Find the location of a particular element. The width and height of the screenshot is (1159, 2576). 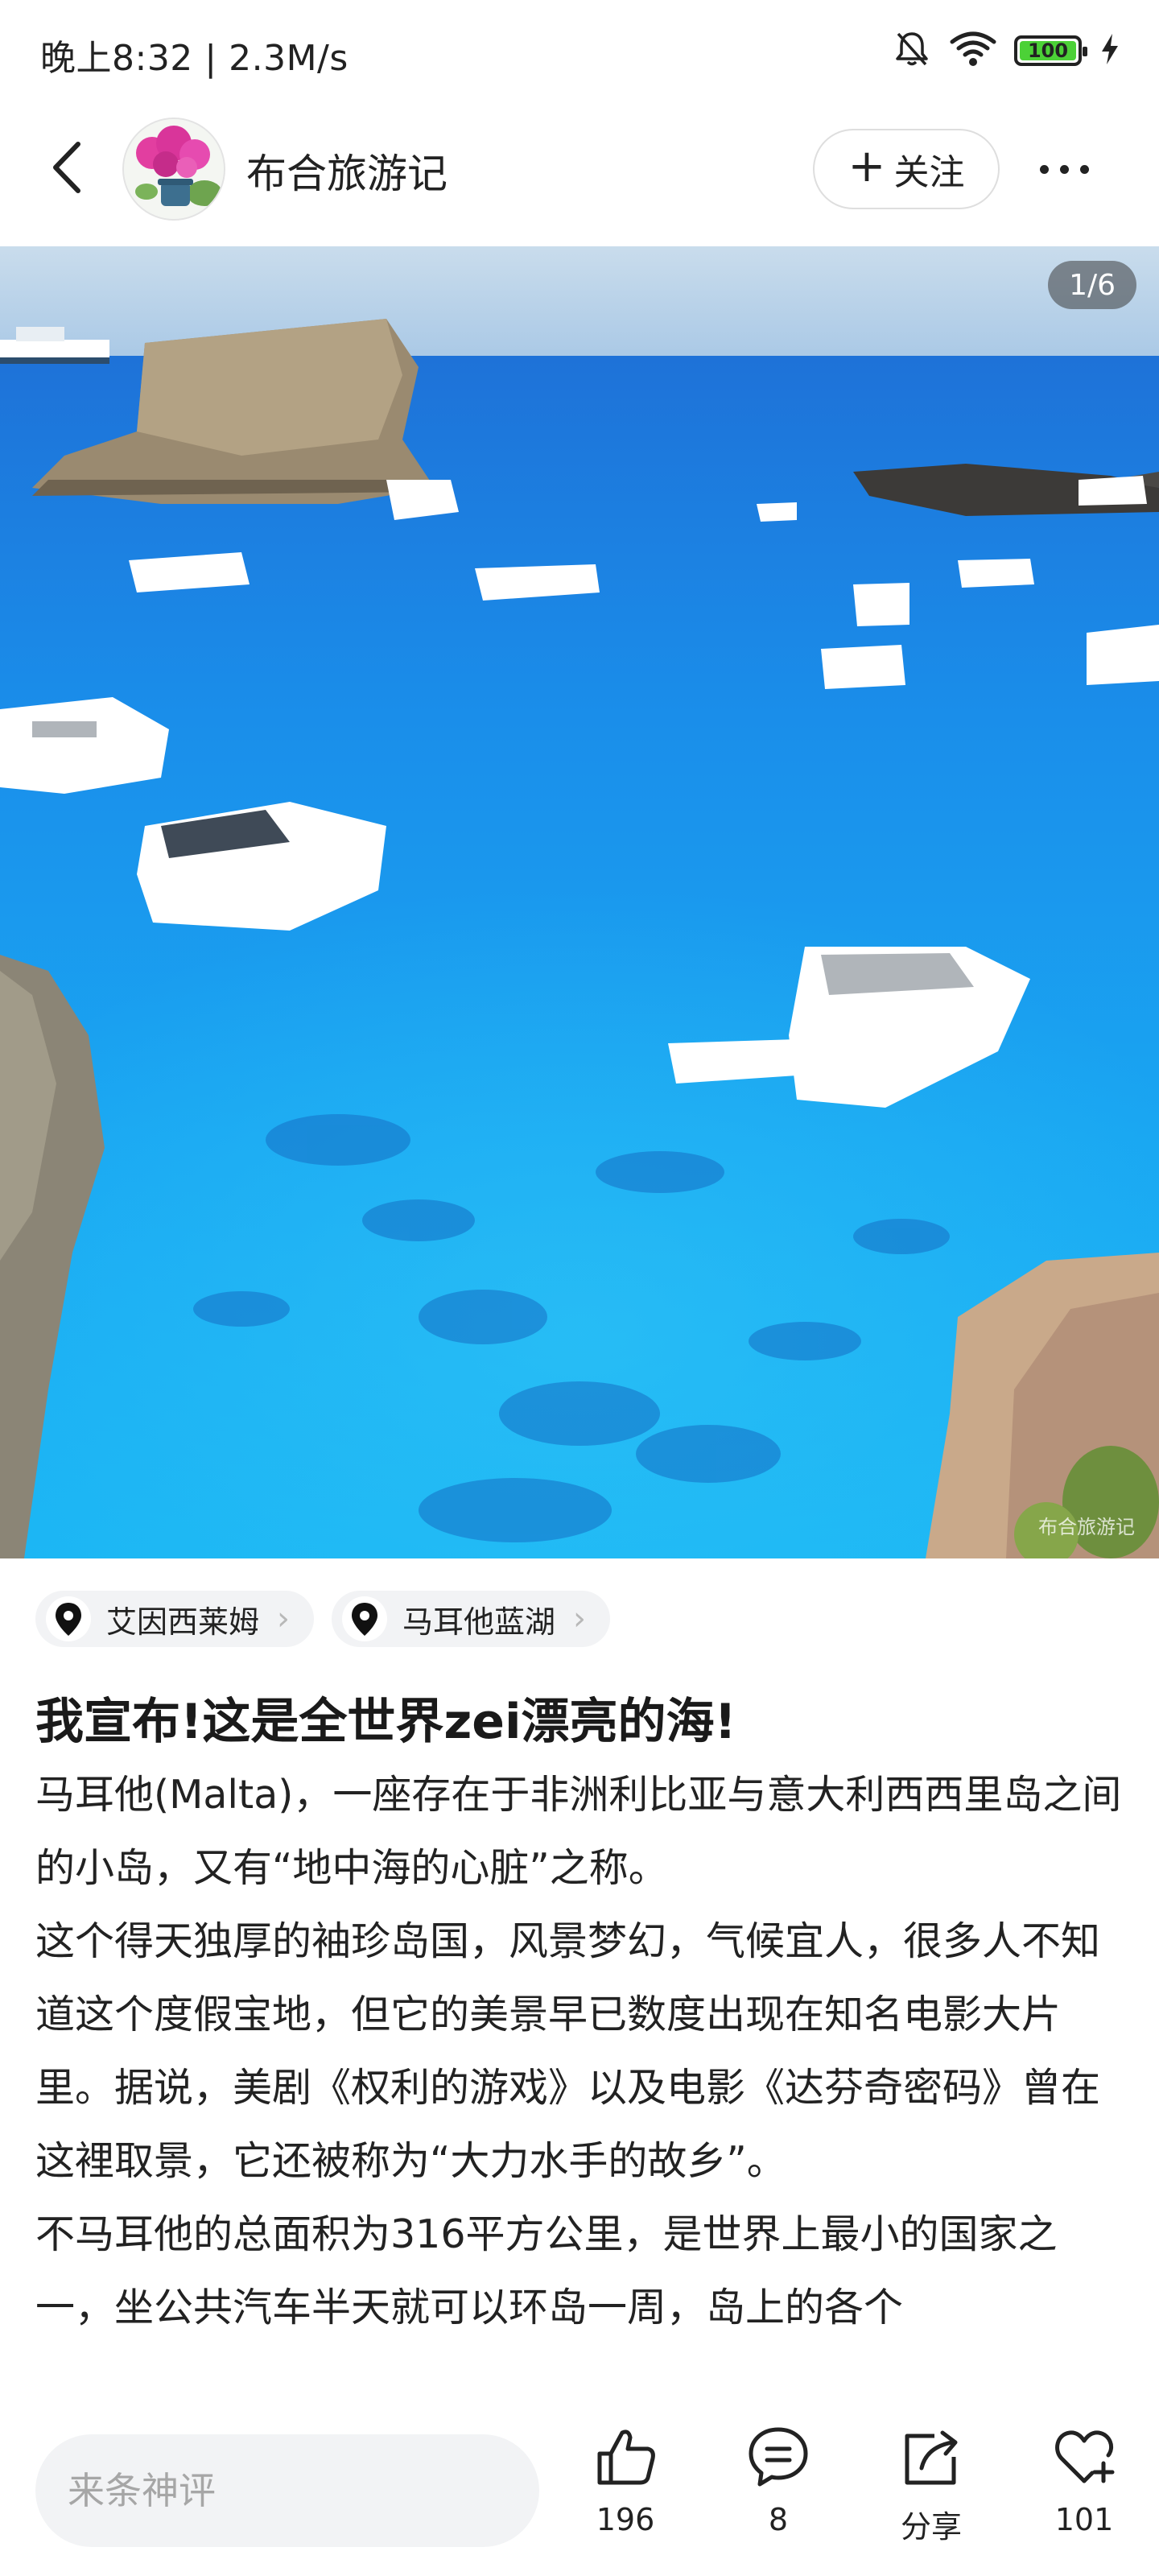

bell-muted-icon is located at coordinates (912, 50).